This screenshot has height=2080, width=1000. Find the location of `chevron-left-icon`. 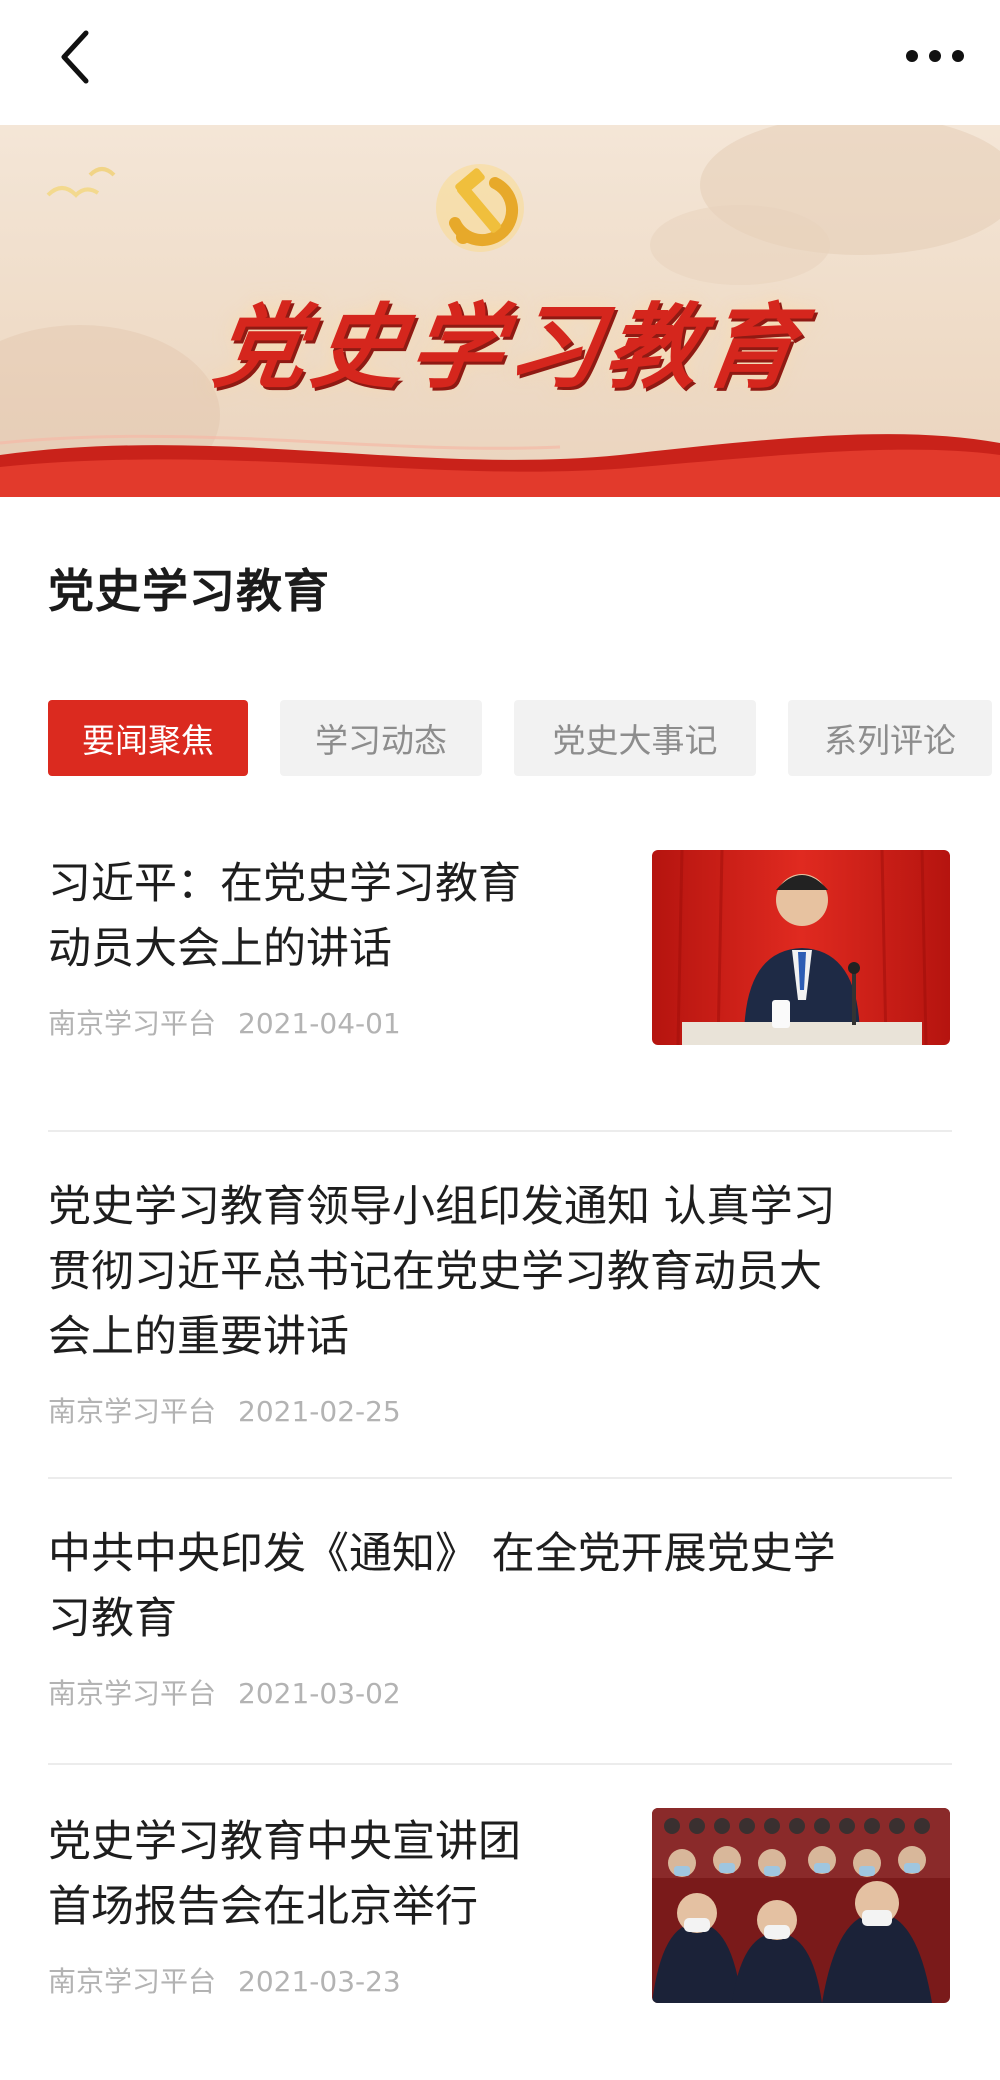

chevron-left-icon is located at coordinates (75, 57).